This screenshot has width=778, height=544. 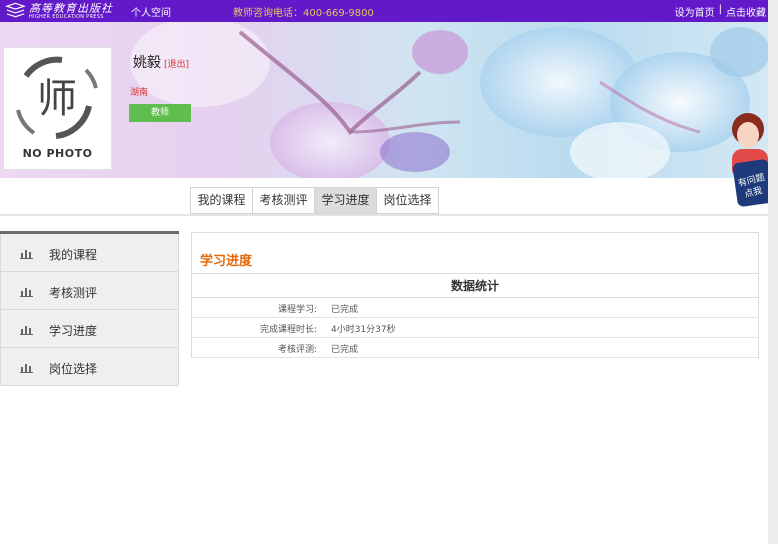 I want to click on tab-learning-progress: 学习进度, so click(x=345, y=200).